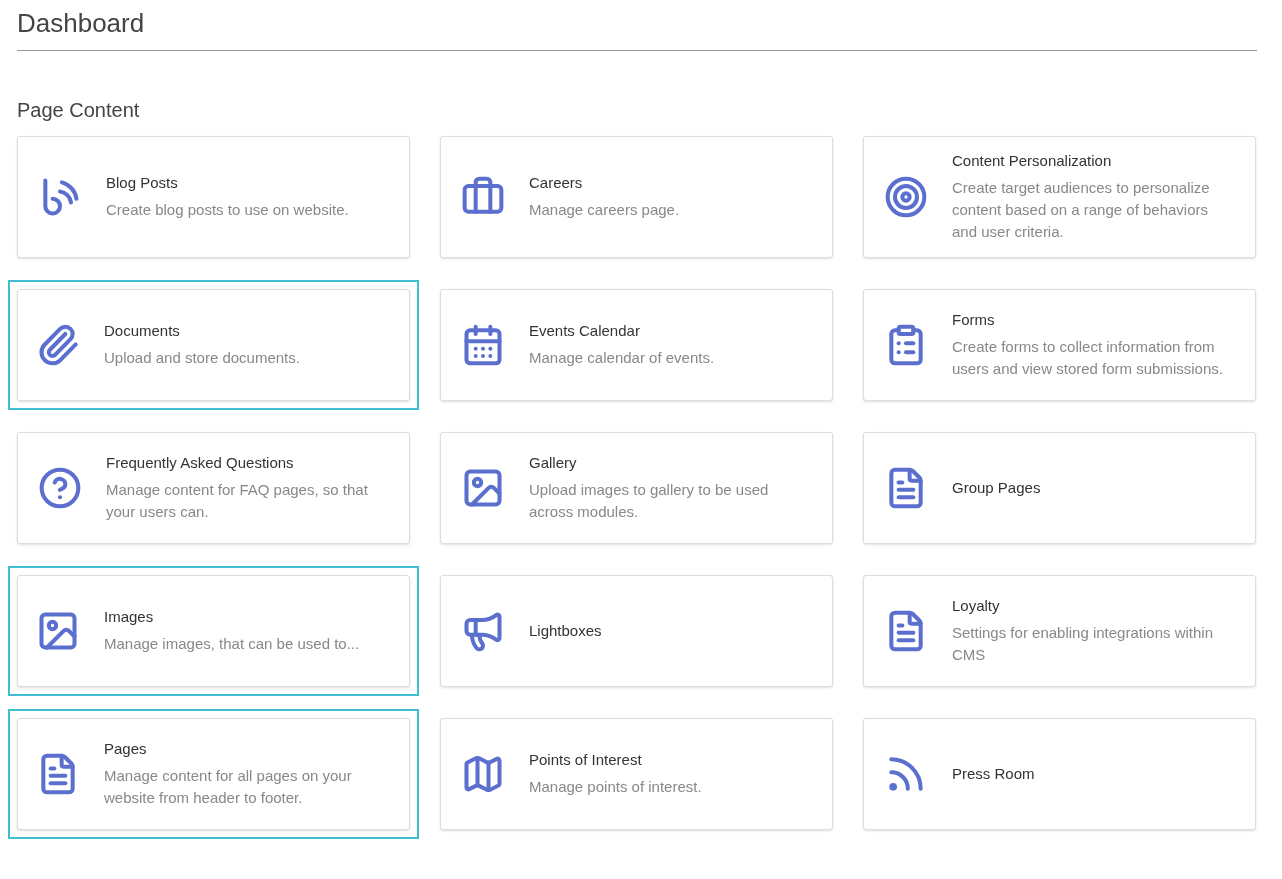 This screenshot has width=1282, height=879. I want to click on card-description: Manage content for all pages on your website from header to footer., so click(228, 787).